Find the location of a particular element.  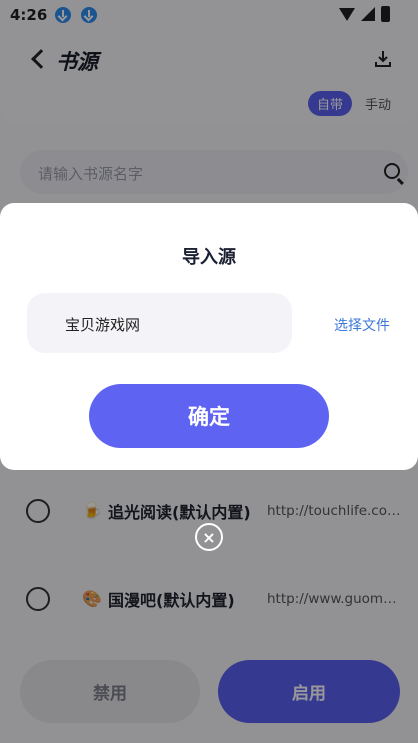

confirm-button: 确定 is located at coordinates (209, 416).